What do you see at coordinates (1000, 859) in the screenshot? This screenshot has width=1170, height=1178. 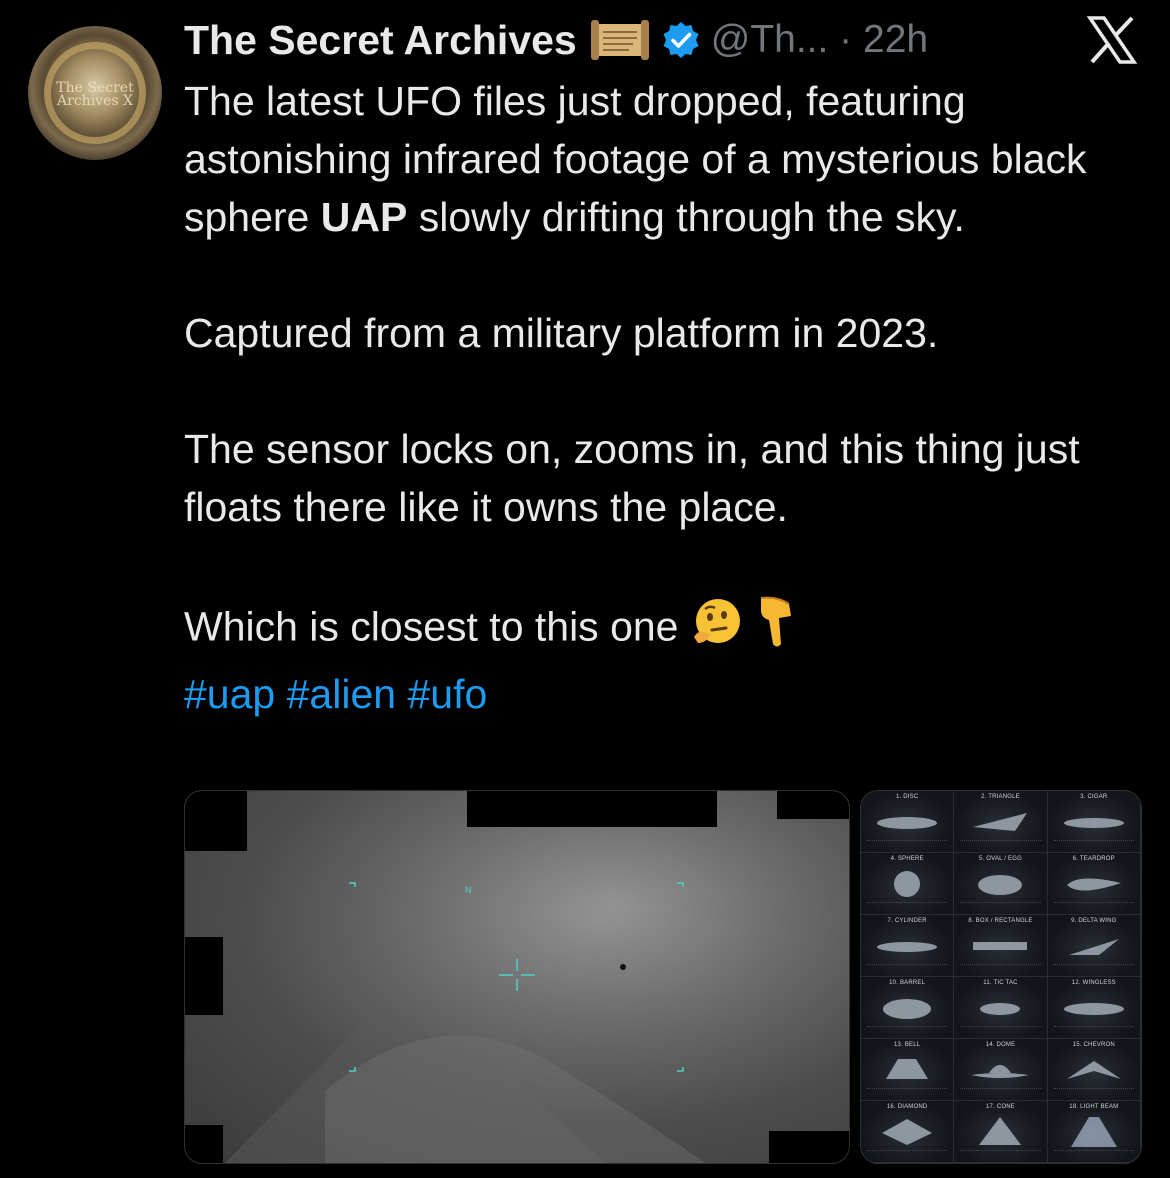 I see `shape-chart-label: 5. OVAL / EGG` at bounding box center [1000, 859].